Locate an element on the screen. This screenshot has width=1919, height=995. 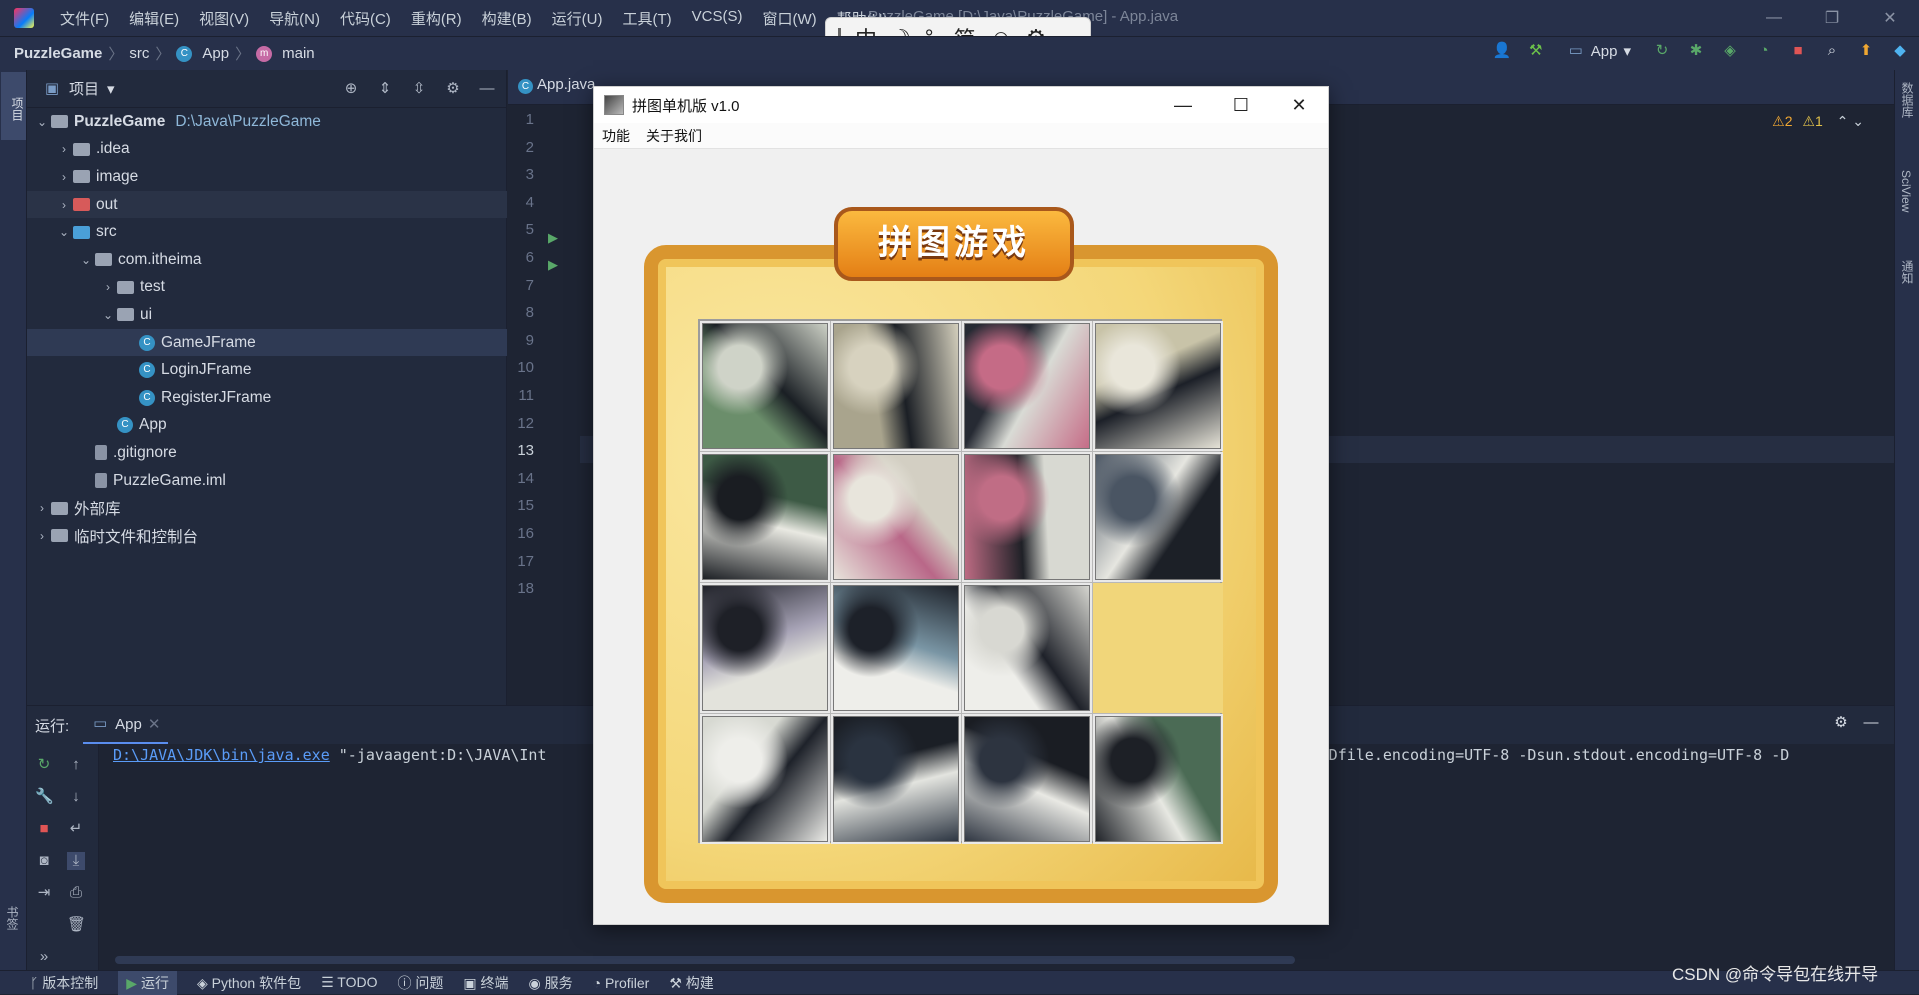
debug-icon: ✱ is located at coordinates (1696, 51).